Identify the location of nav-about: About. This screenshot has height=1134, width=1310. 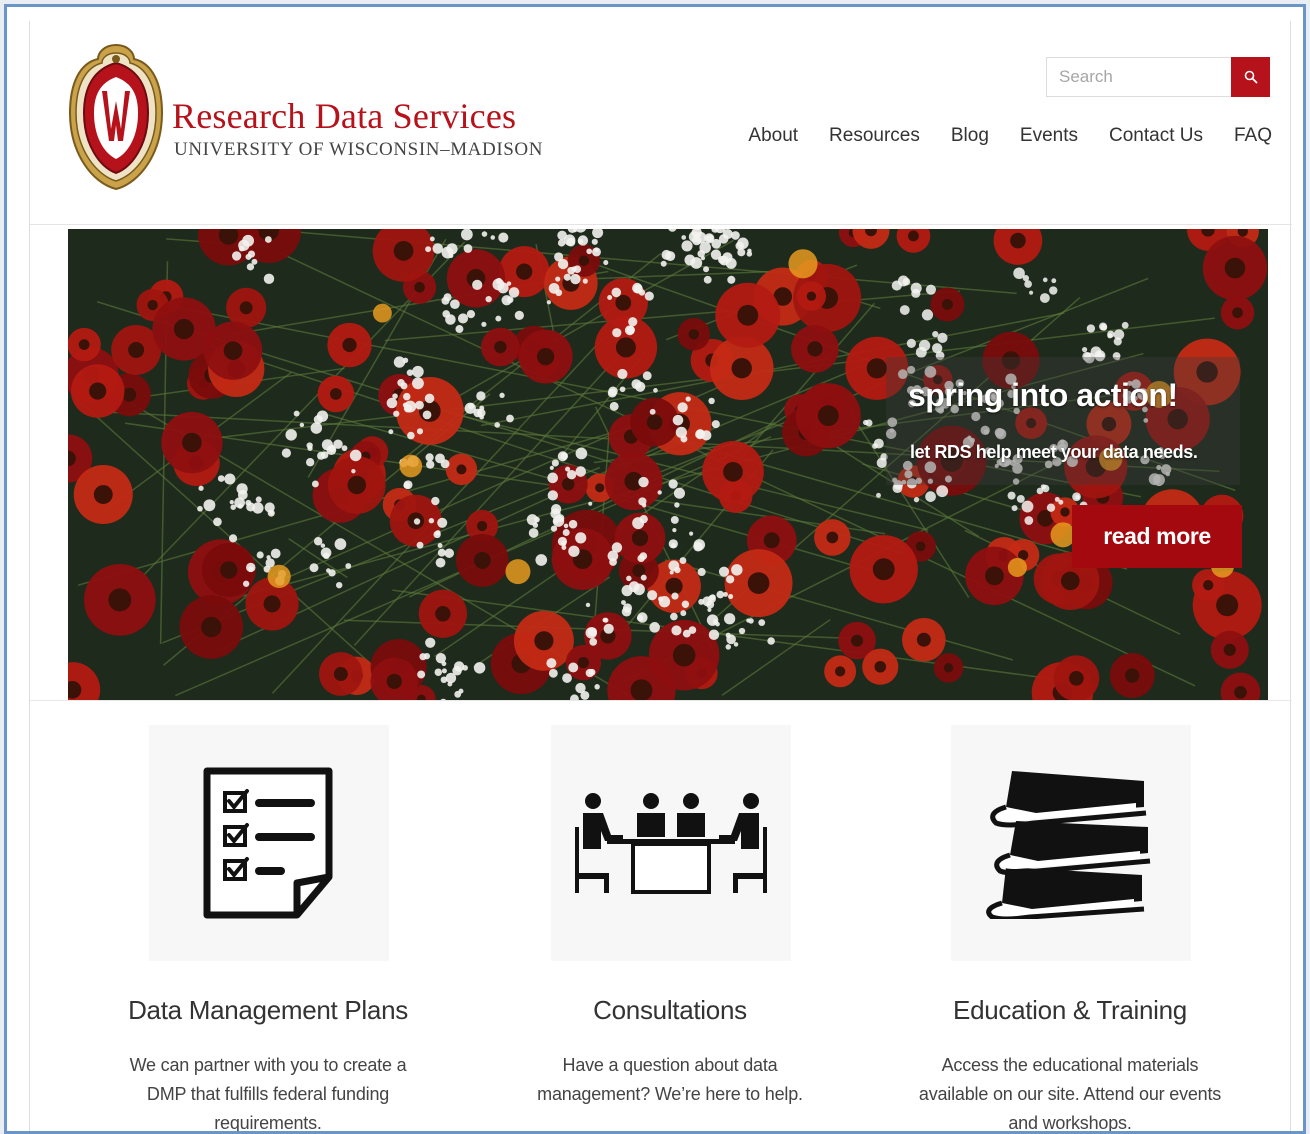
(773, 136).